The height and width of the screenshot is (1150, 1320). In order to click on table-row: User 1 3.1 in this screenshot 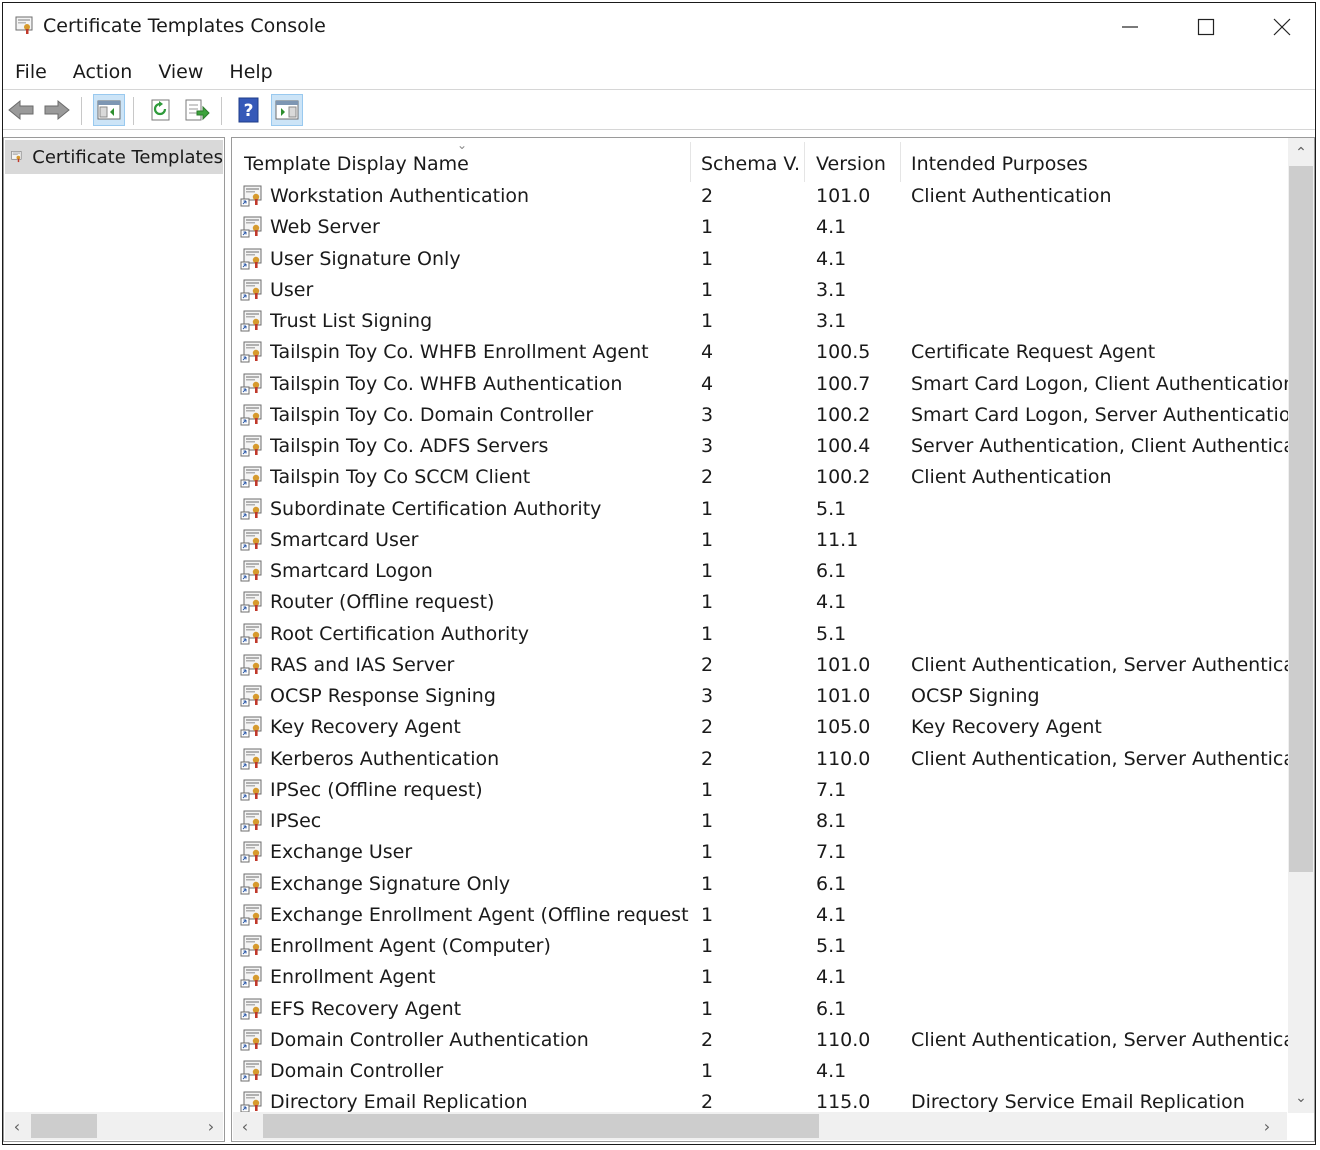, I will do `click(760, 290)`.